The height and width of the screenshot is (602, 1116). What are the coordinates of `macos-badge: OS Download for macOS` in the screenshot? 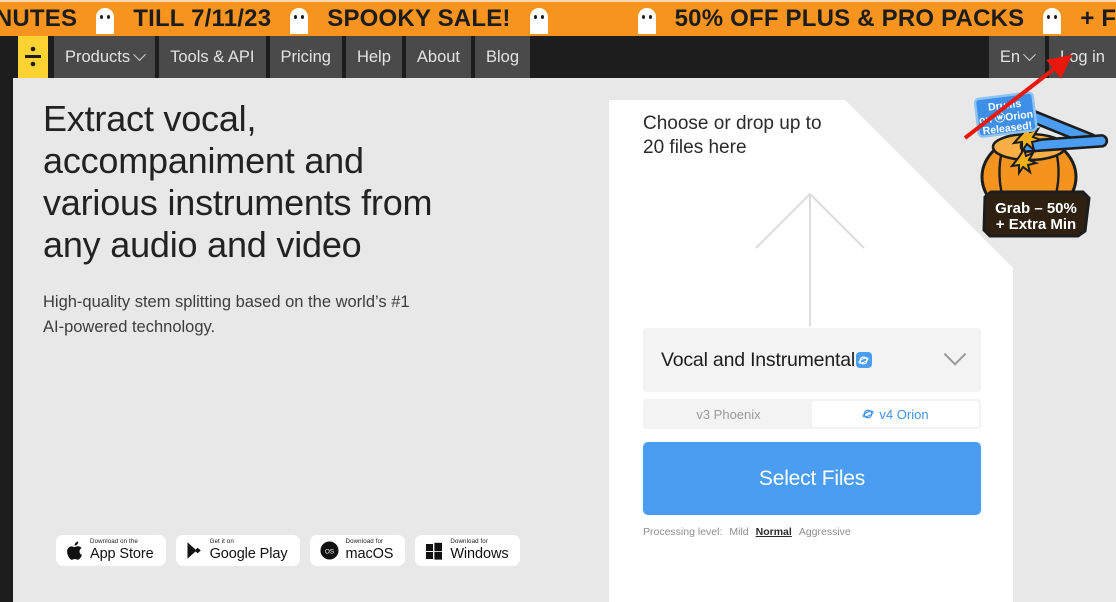 It's located at (357, 550).